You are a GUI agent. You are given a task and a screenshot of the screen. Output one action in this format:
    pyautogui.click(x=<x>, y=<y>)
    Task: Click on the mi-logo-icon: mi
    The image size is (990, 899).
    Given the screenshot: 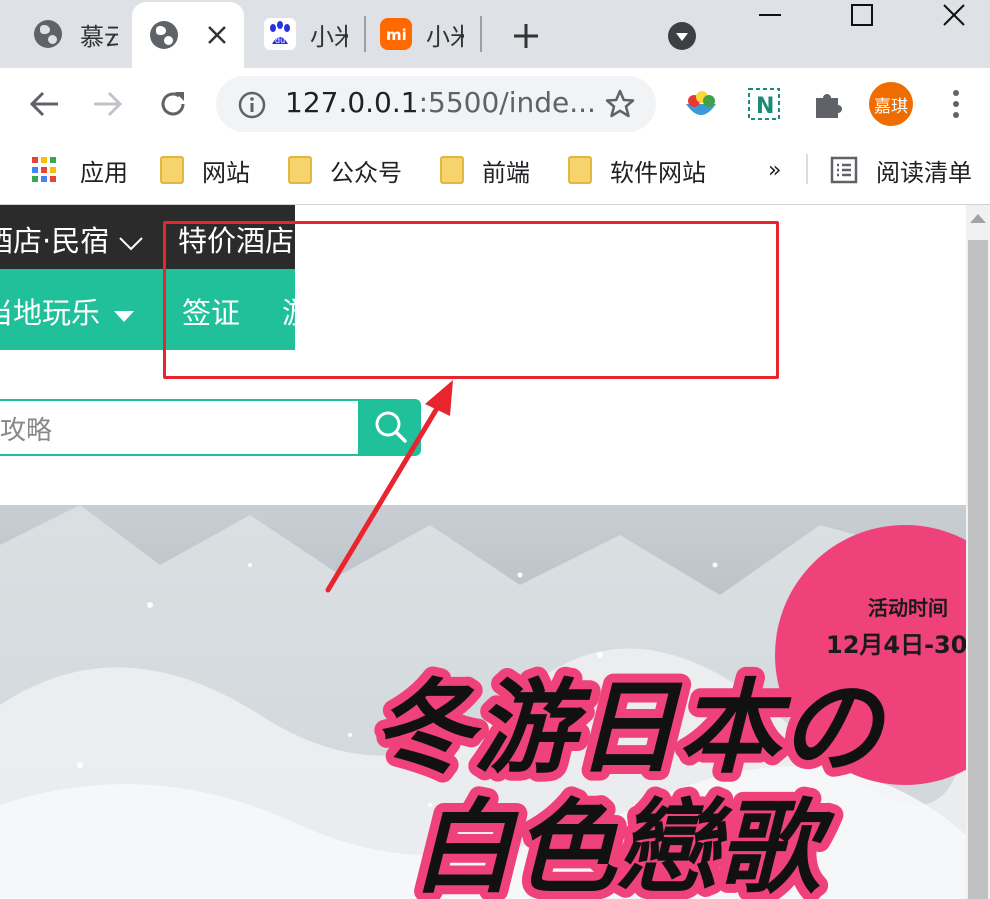 What is the action you would take?
    pyautogui.click(x=396, y=34)
    